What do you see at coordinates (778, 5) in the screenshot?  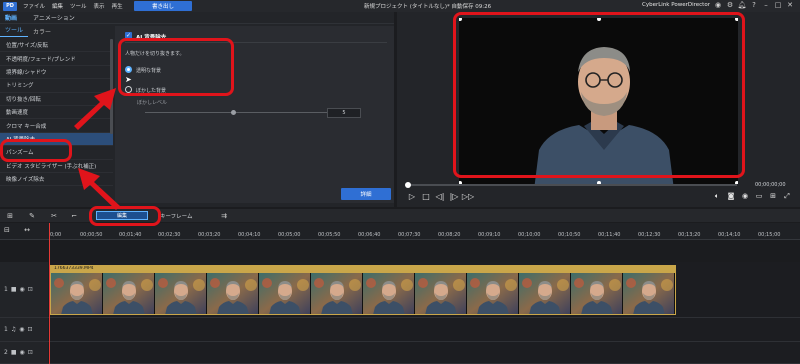 I see `maximize-icon: □` at bounding box center [778, 5].